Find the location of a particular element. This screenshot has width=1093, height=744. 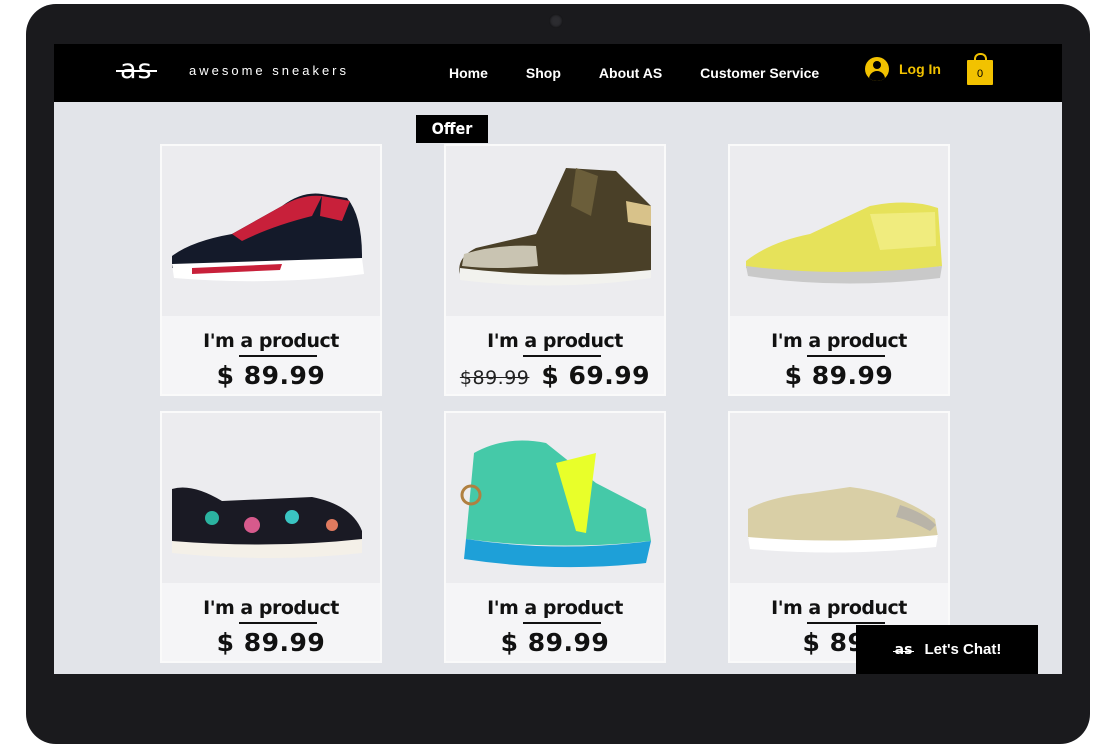

webcam is located at coordinates (556, 21).